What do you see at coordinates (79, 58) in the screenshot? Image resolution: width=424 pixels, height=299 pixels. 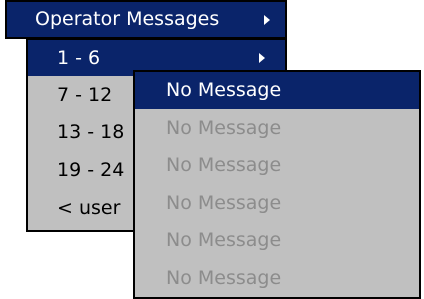 I see `menu-item-label: 1 - 6` at bounding box center [79, 58].